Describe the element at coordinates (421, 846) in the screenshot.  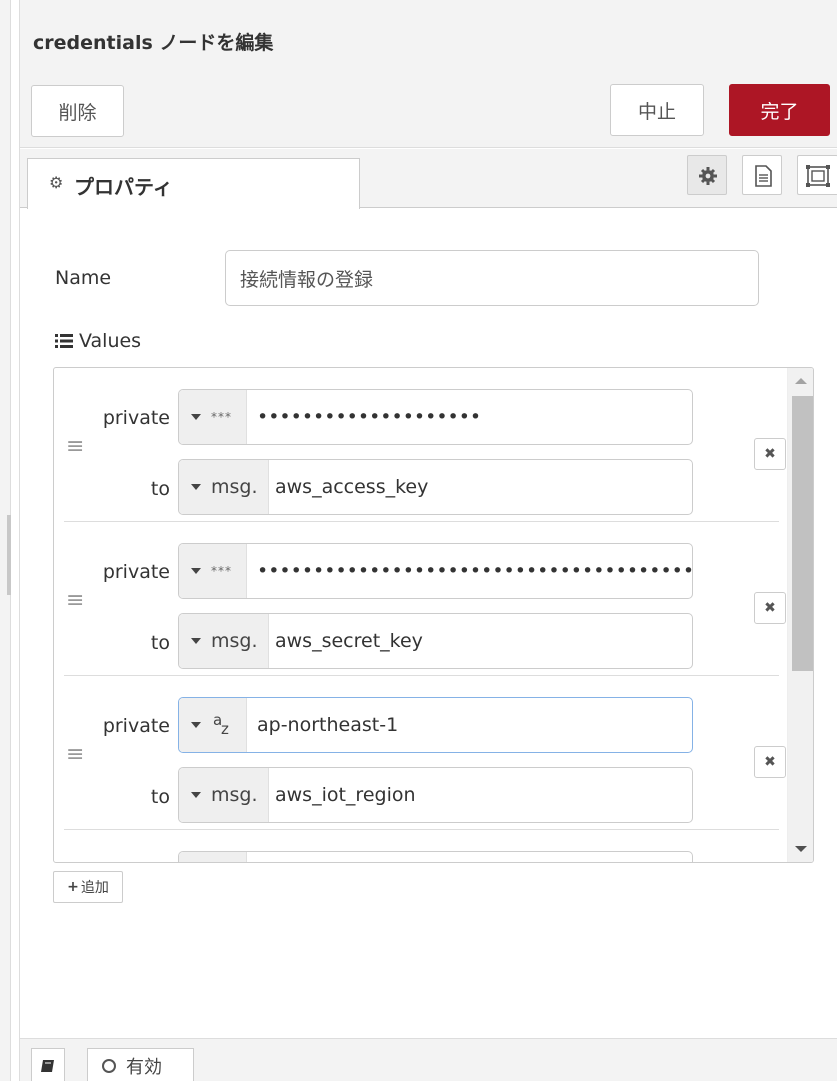
I see `list-item` at that location.